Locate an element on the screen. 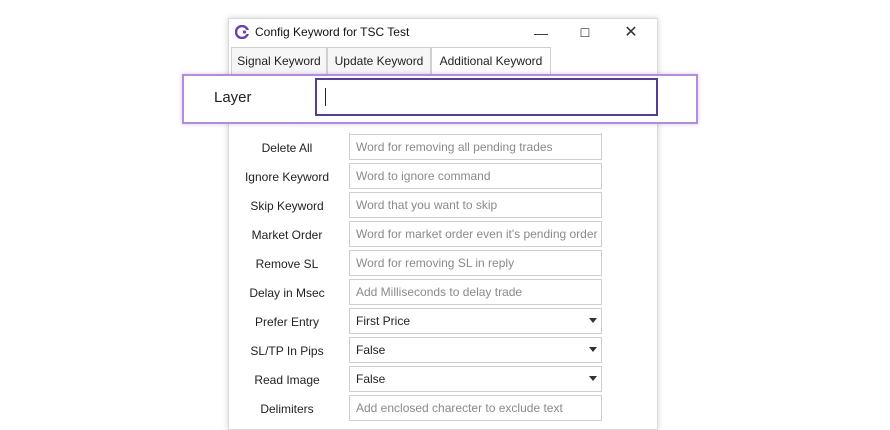 Image resolution: width=890 pixels, height=430 pixels. delete-all-label: Delete All is located at coordinates (287, 148).